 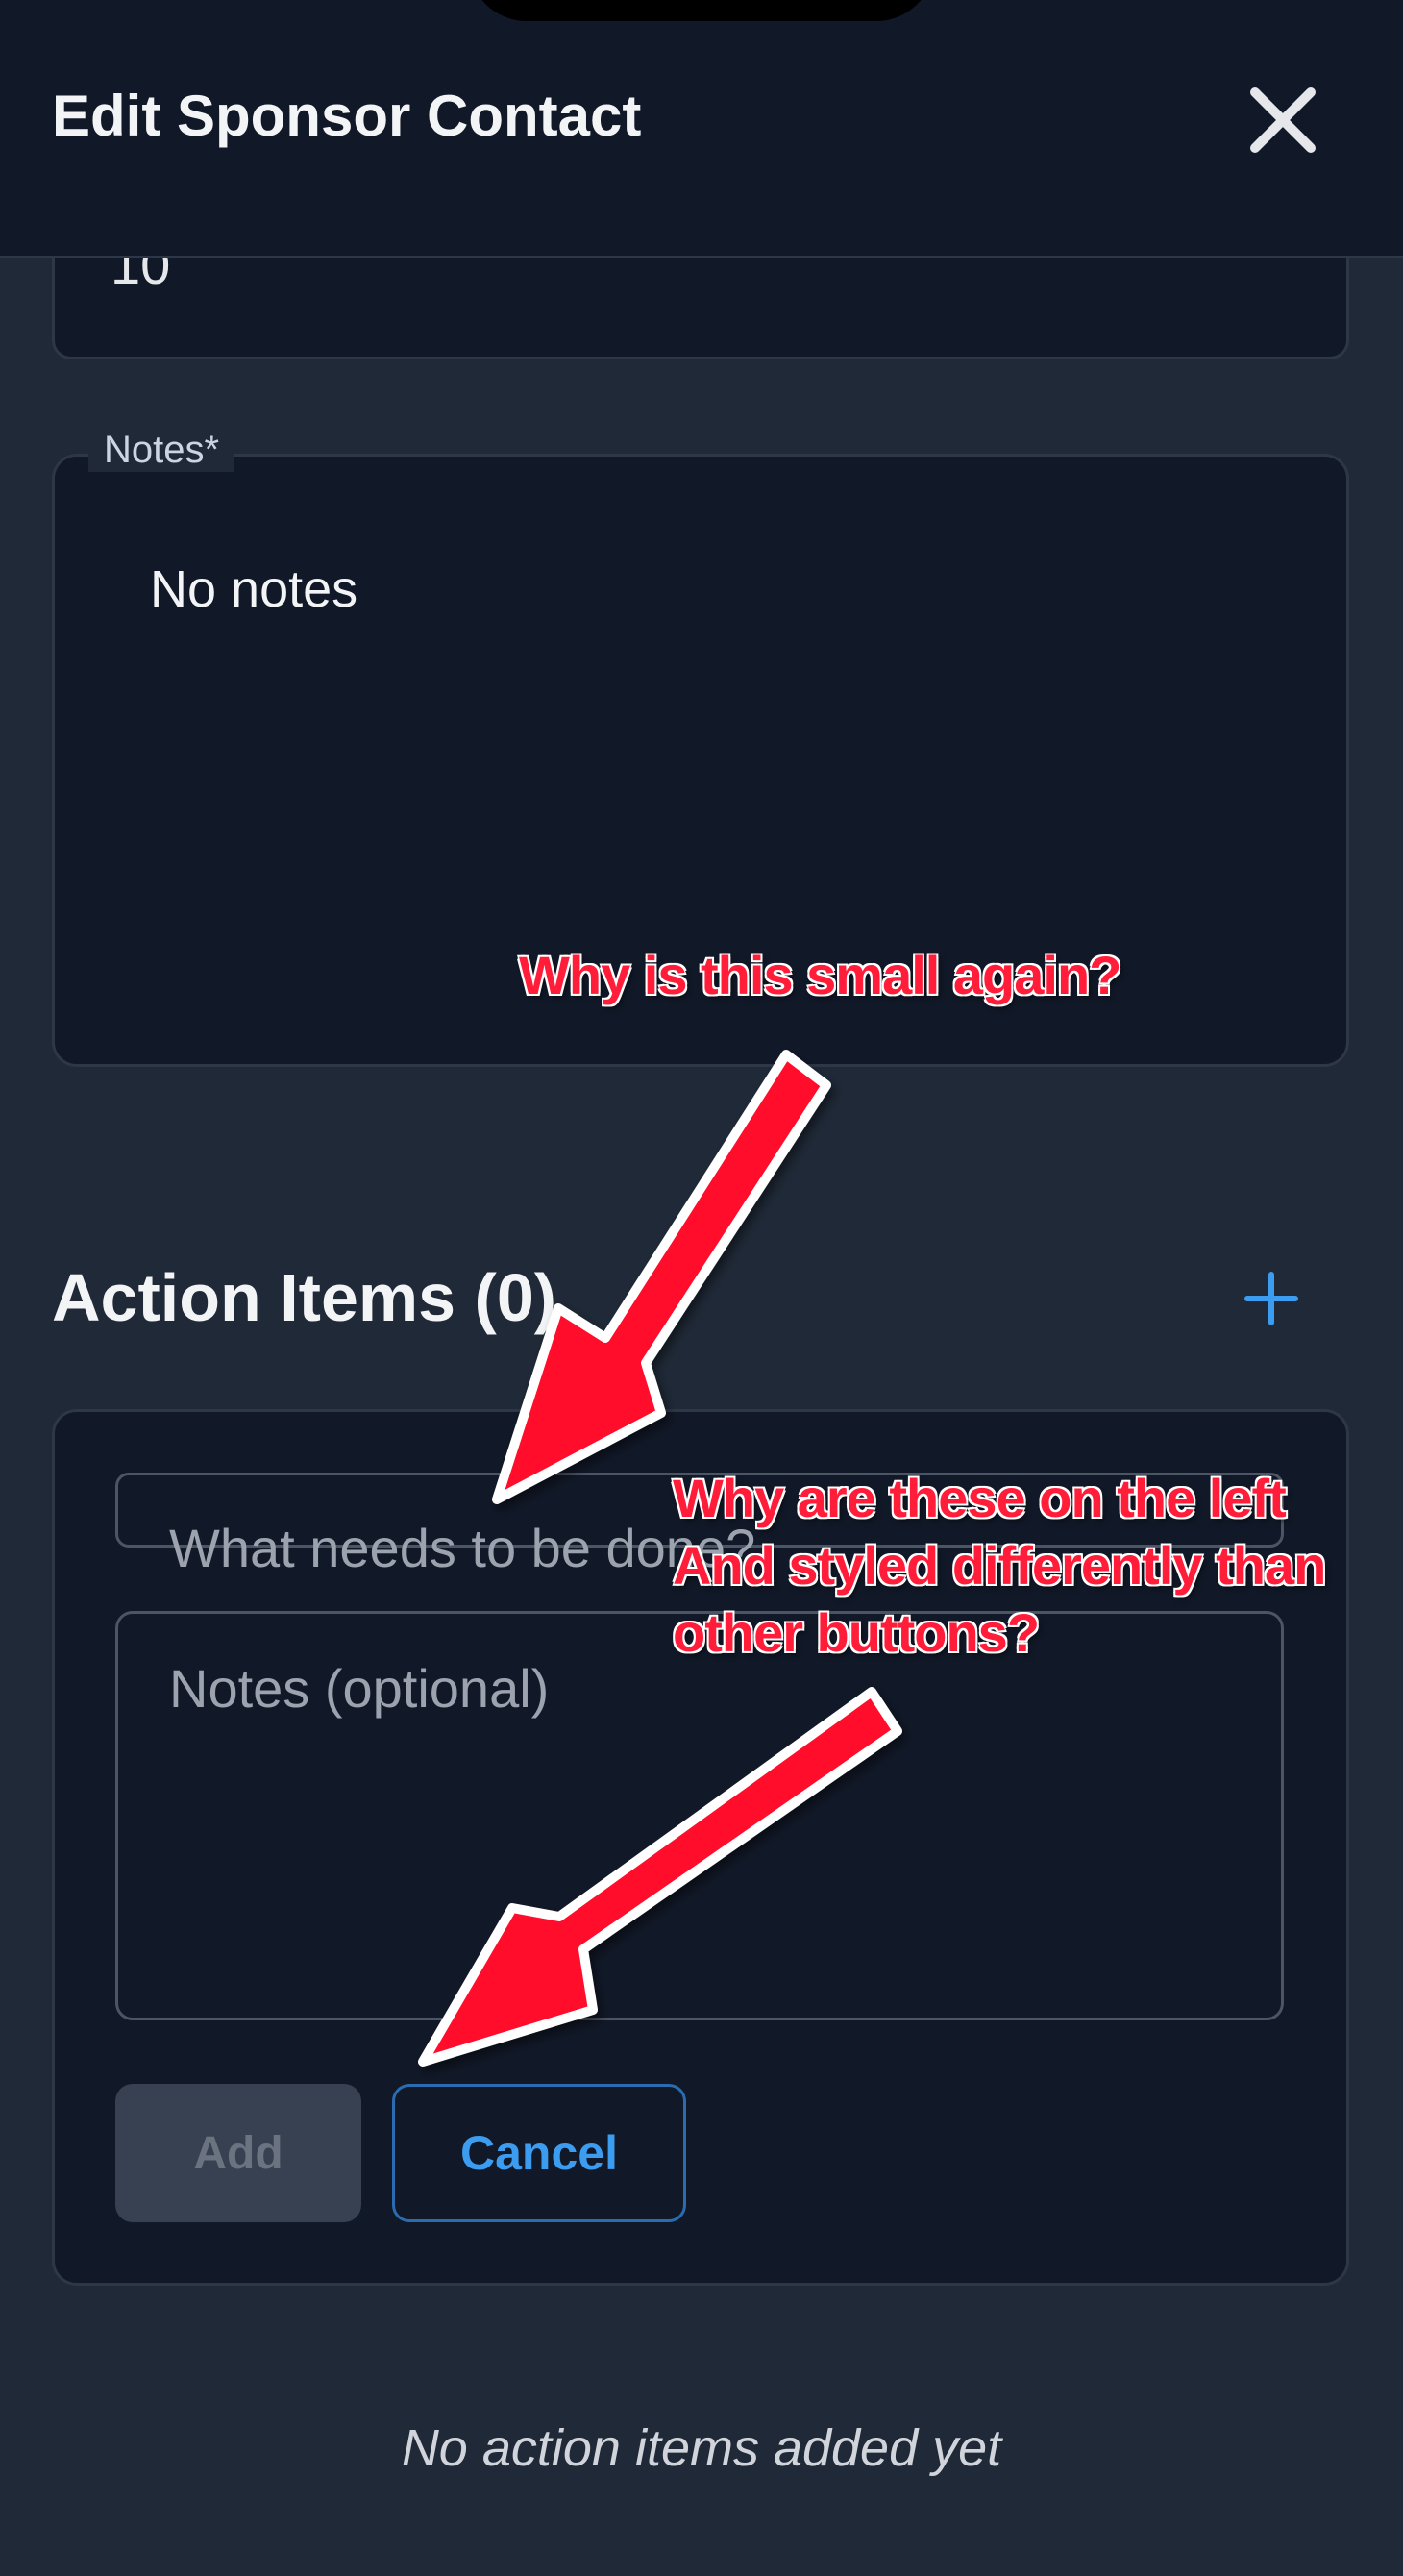 I want to click on modal-title: Edit Sponsor Contact, so click(x=347, y=116).